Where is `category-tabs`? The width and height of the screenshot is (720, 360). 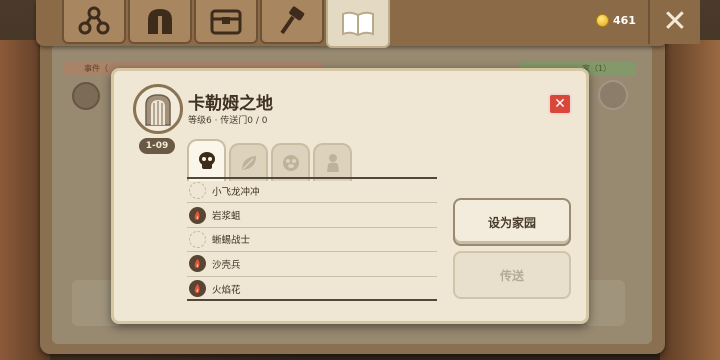
category-tabs is located at coordinates (269, 160).